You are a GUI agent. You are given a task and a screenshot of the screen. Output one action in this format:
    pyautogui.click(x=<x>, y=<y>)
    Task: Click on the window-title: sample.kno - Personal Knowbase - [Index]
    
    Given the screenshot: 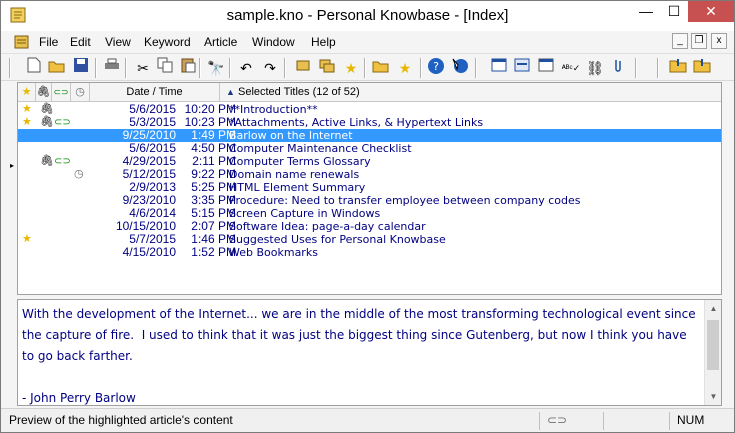 What is the action you would take?
    pyautogui.click(x=367, y=15)
    